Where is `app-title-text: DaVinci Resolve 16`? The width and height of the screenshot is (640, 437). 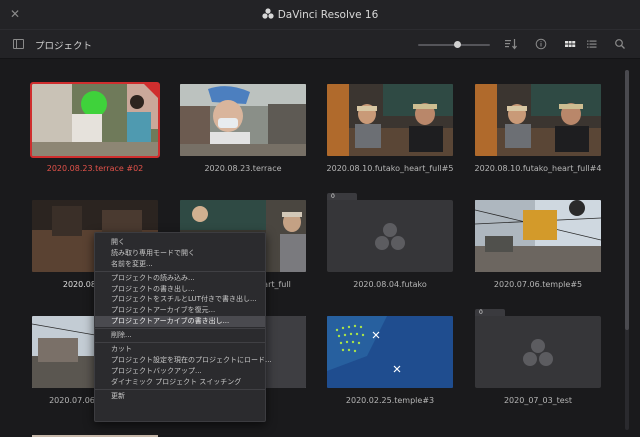 app-title-text: DaVinci Resolve 16 is located at coordinates (328, 15).